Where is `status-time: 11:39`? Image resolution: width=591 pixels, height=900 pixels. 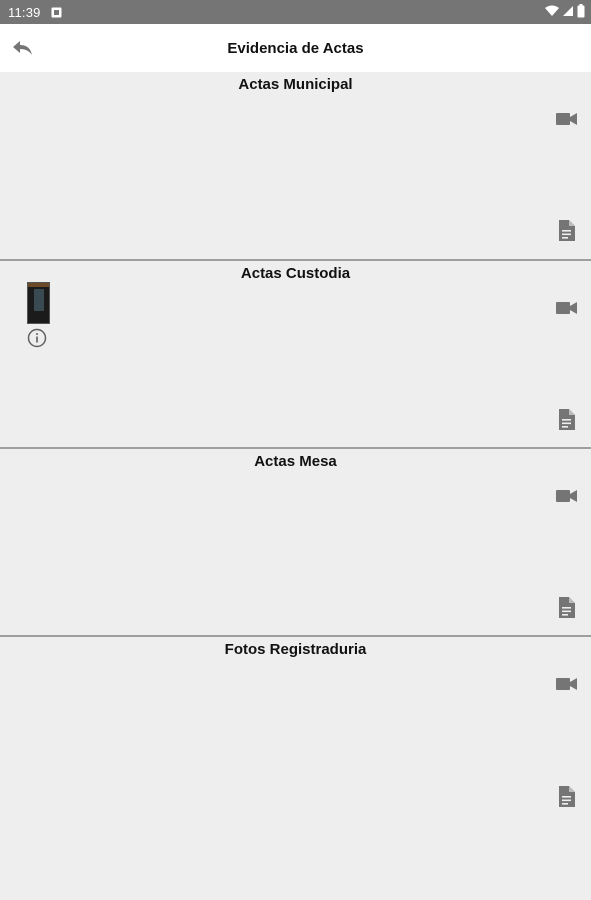
status-time: 11:39 is located at coordinates (24, 12).